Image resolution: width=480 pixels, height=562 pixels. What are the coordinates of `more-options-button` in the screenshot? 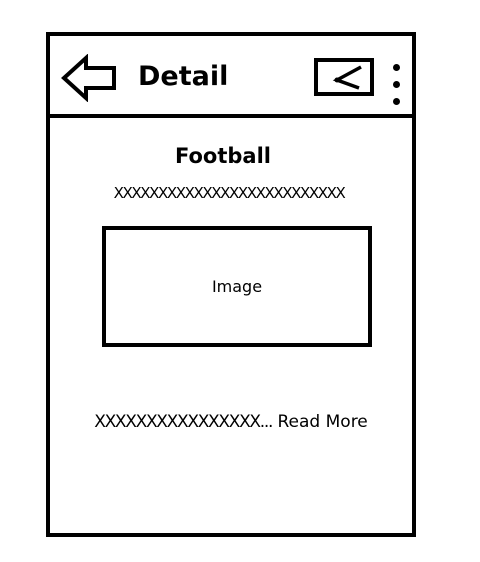 It's located at (397, 86).